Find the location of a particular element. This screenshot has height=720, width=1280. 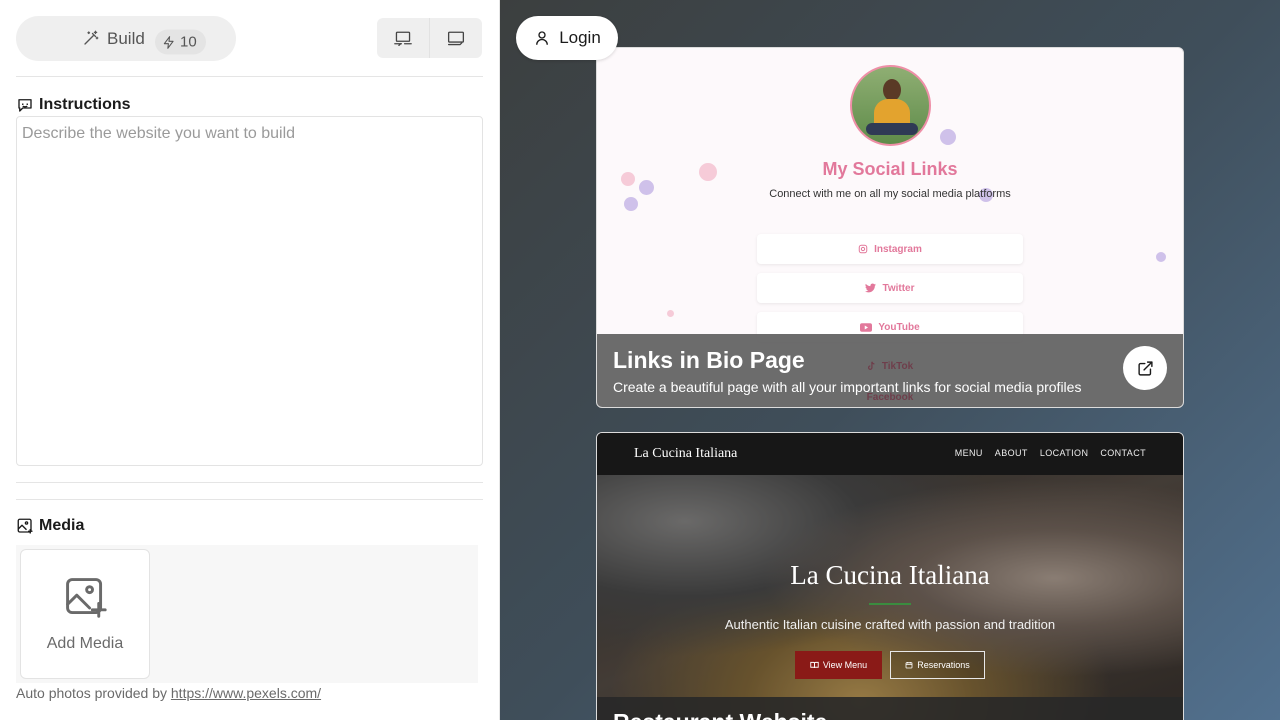

preview-reservations-button: Reservations is located at coordinates (937, 665).